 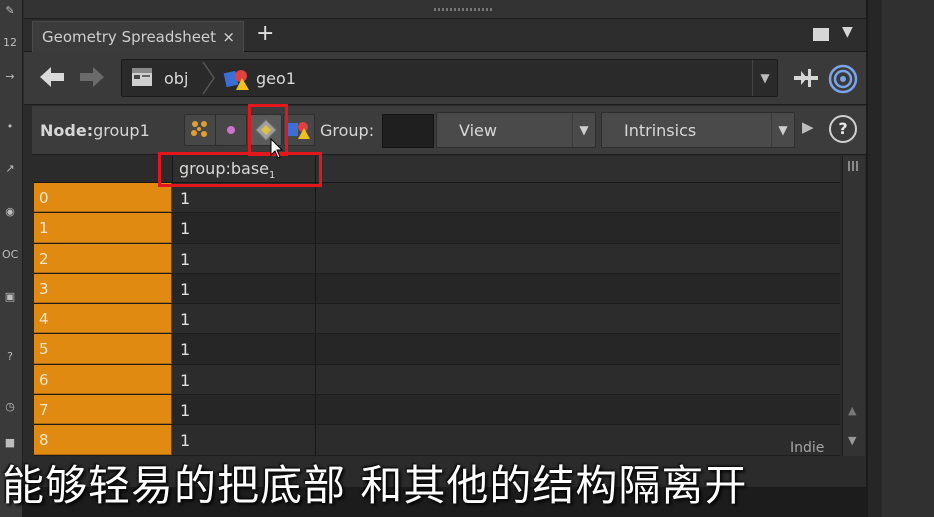 I want to click on tab-title: Geometry Spreadsheet, so click(x=129, y=37).